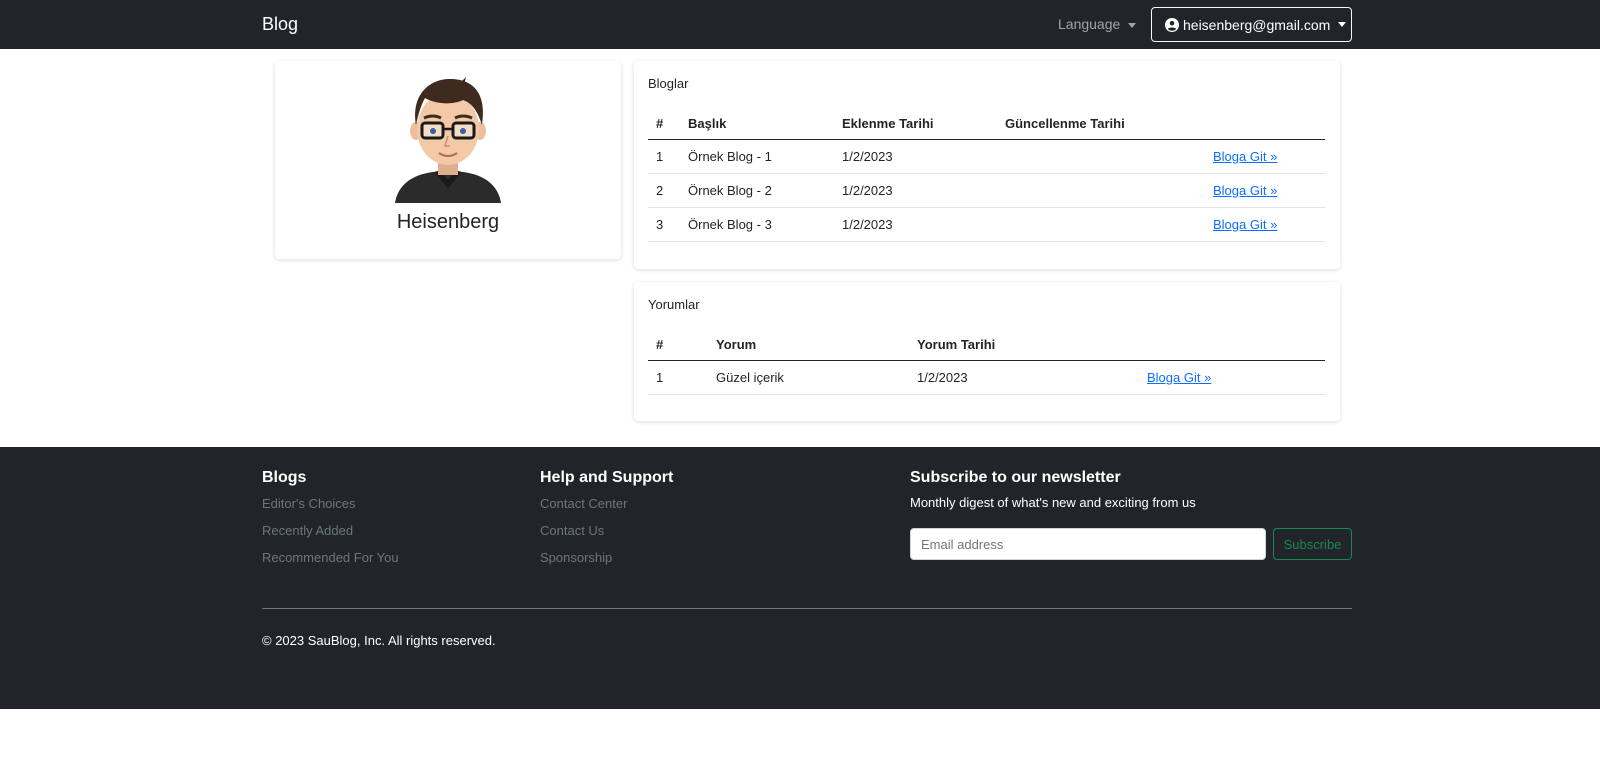 The width and height of the screenshot is (1600, 759). I want to click on comment-date: 1/2/2023, so click(1024, 377).